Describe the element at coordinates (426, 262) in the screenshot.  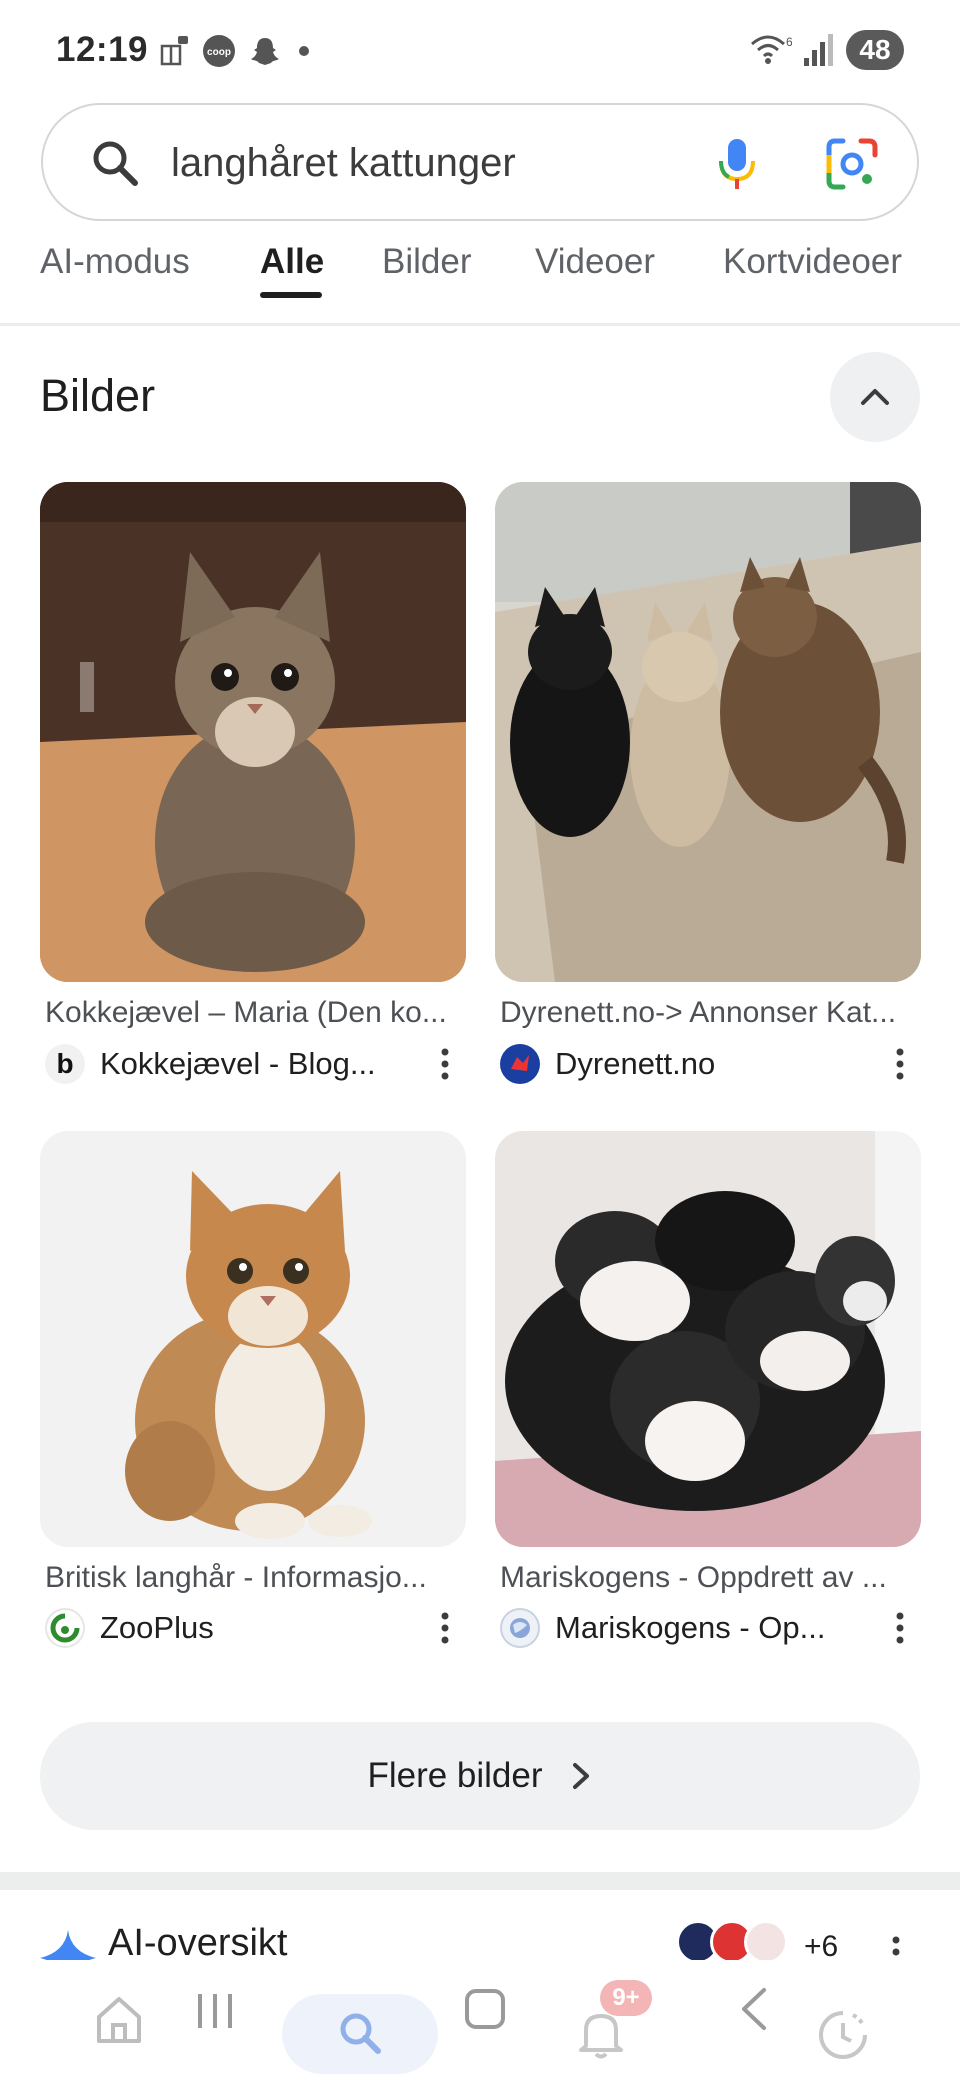
I see `tab-images: Bilder` at that location.